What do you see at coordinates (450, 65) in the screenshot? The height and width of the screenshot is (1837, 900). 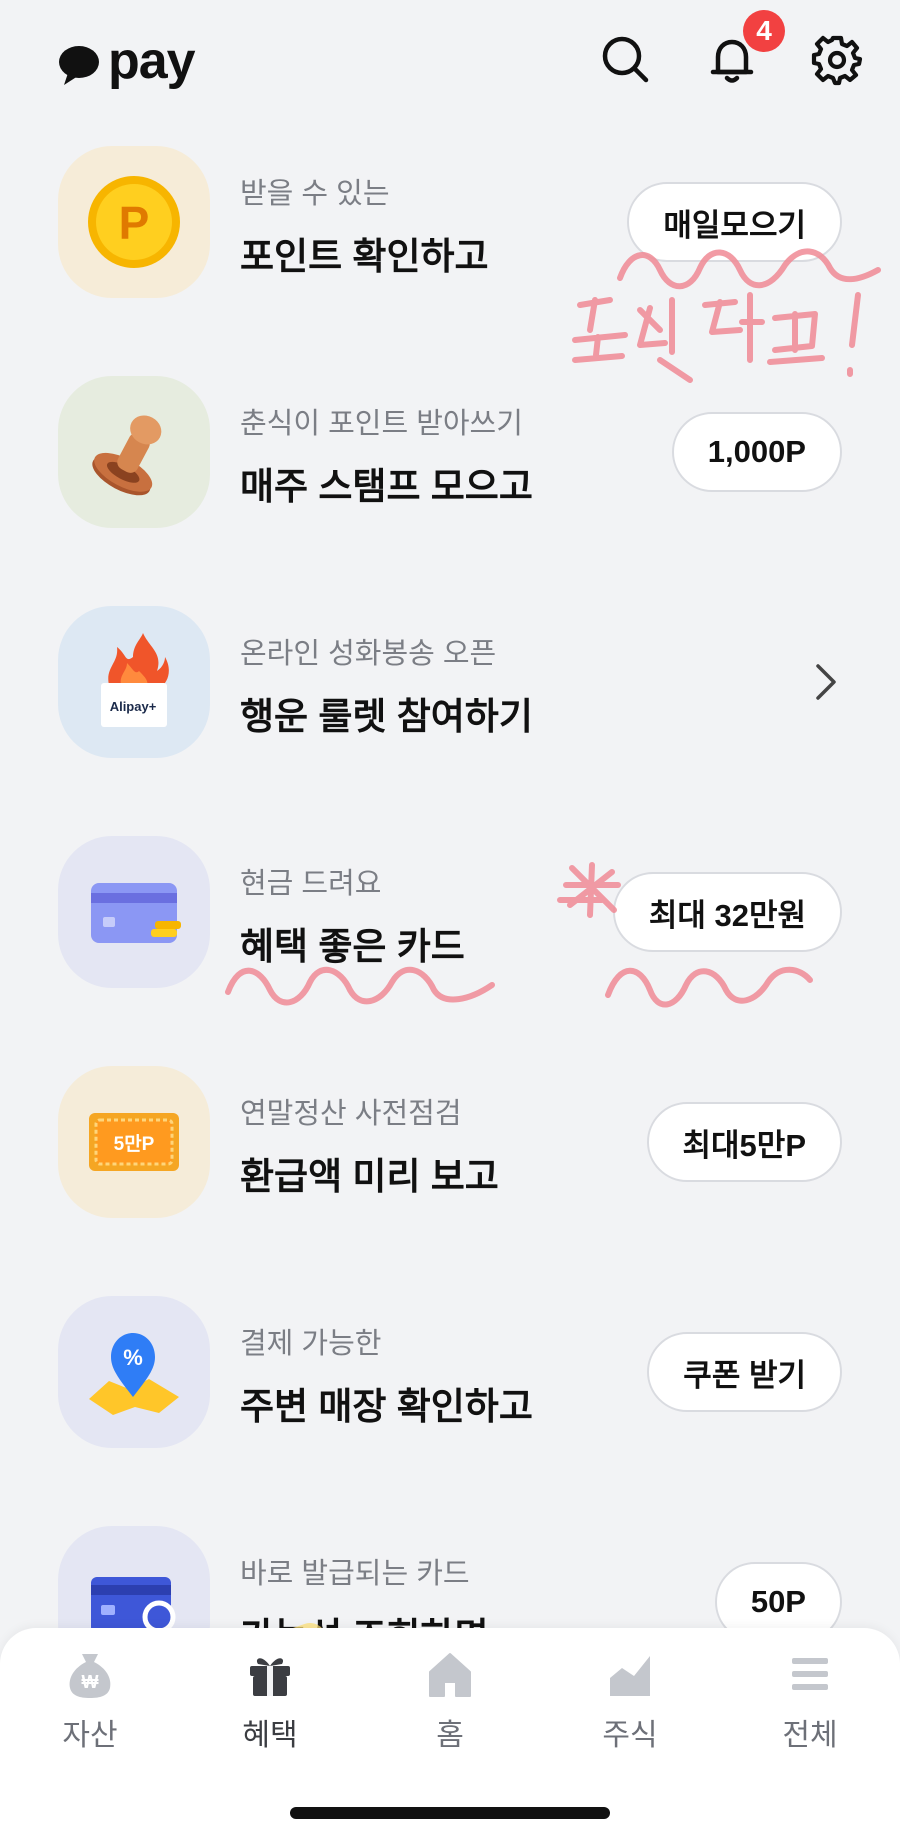 I see `header: pay 4` at bounding box center [450, 65].